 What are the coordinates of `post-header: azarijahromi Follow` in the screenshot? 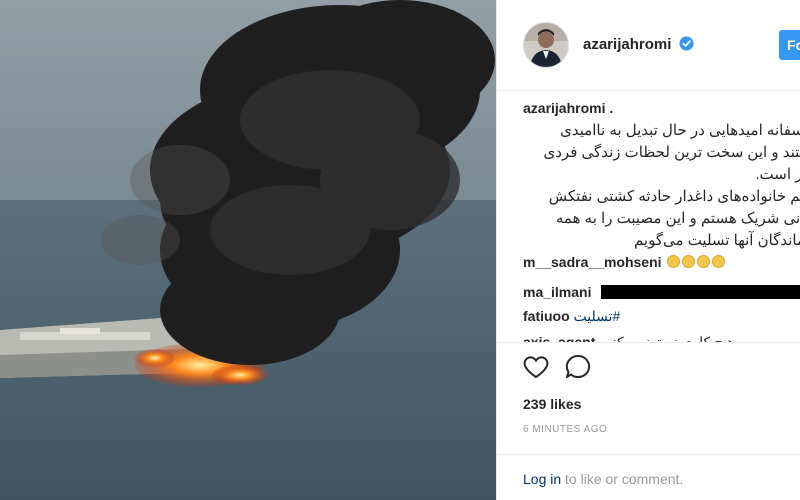 It's located at (648, 45).